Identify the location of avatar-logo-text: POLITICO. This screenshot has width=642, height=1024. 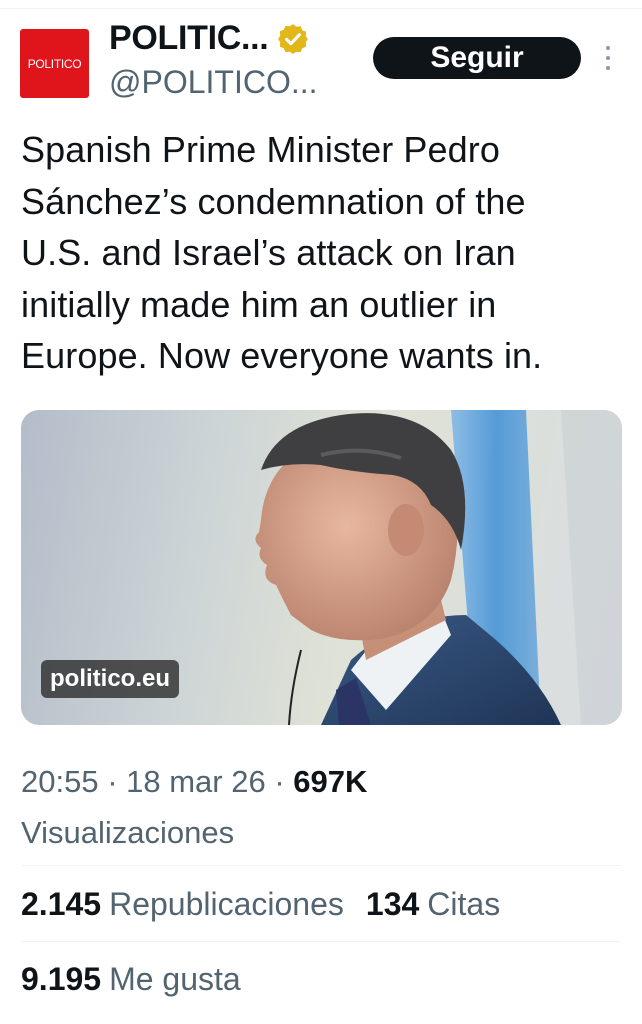
(54, 63).